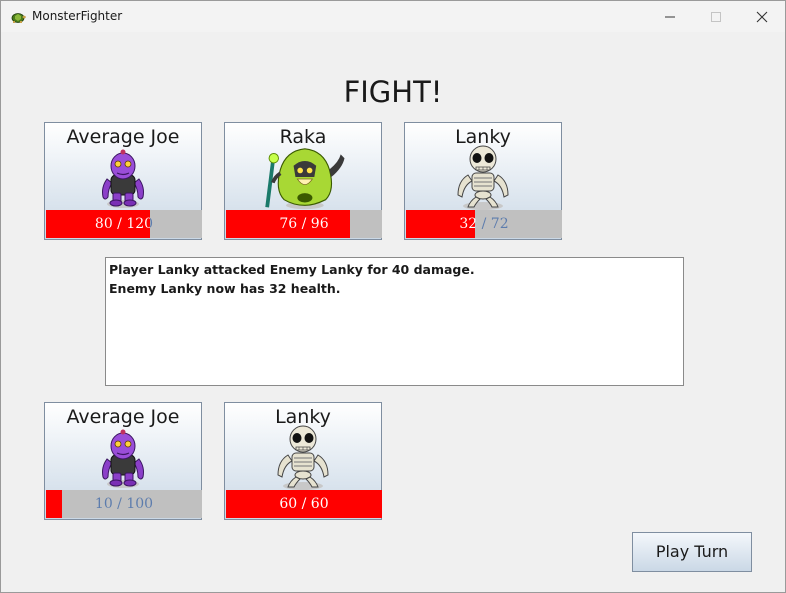  I want to click on health-text: 80 / 120, so click(124, 224).